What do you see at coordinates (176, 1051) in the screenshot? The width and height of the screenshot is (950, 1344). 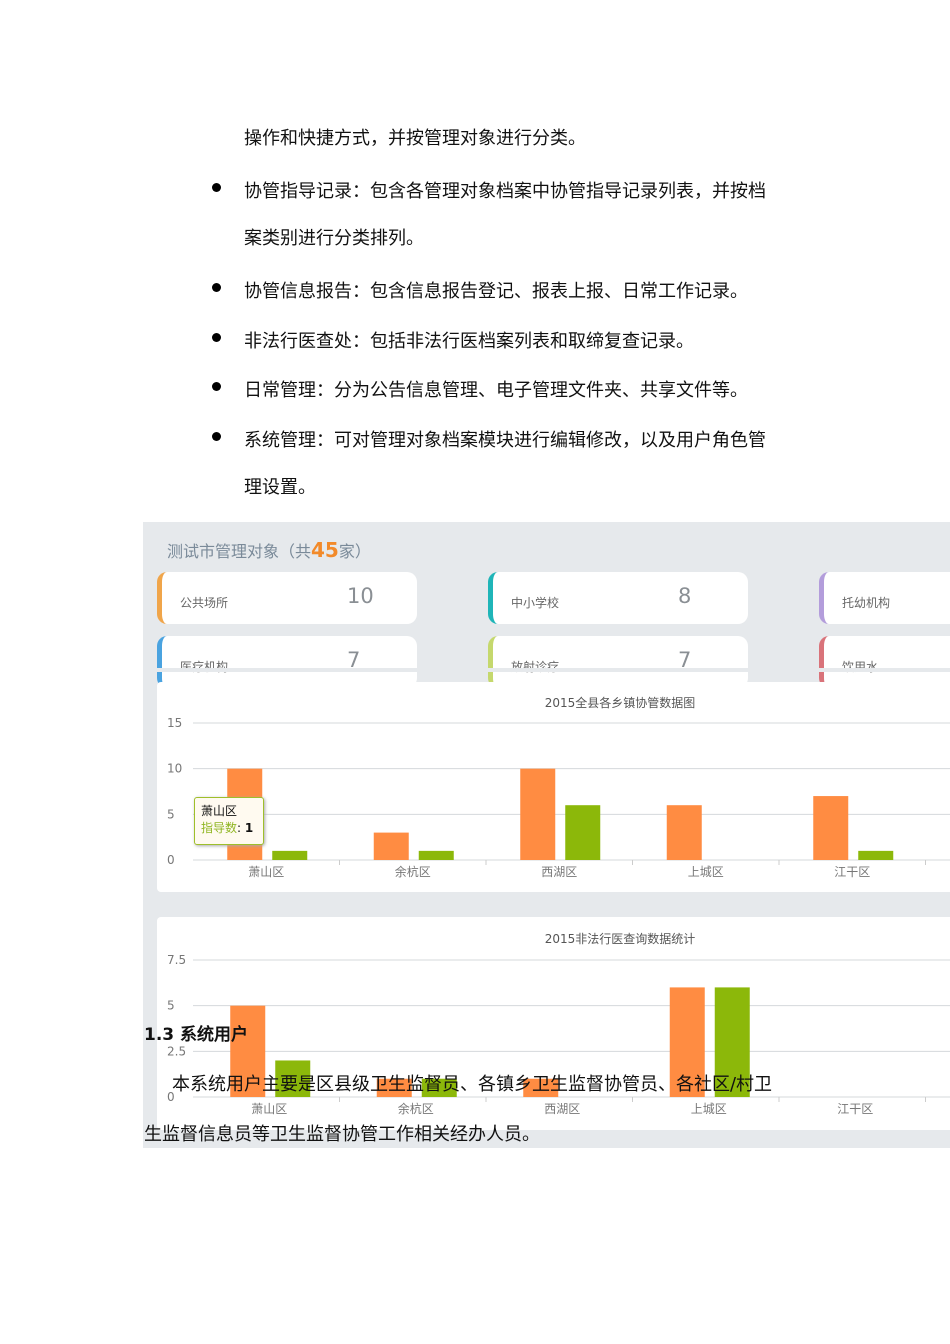 I see `y-tick-label: 2.5` at bounding box center [176, 1051].